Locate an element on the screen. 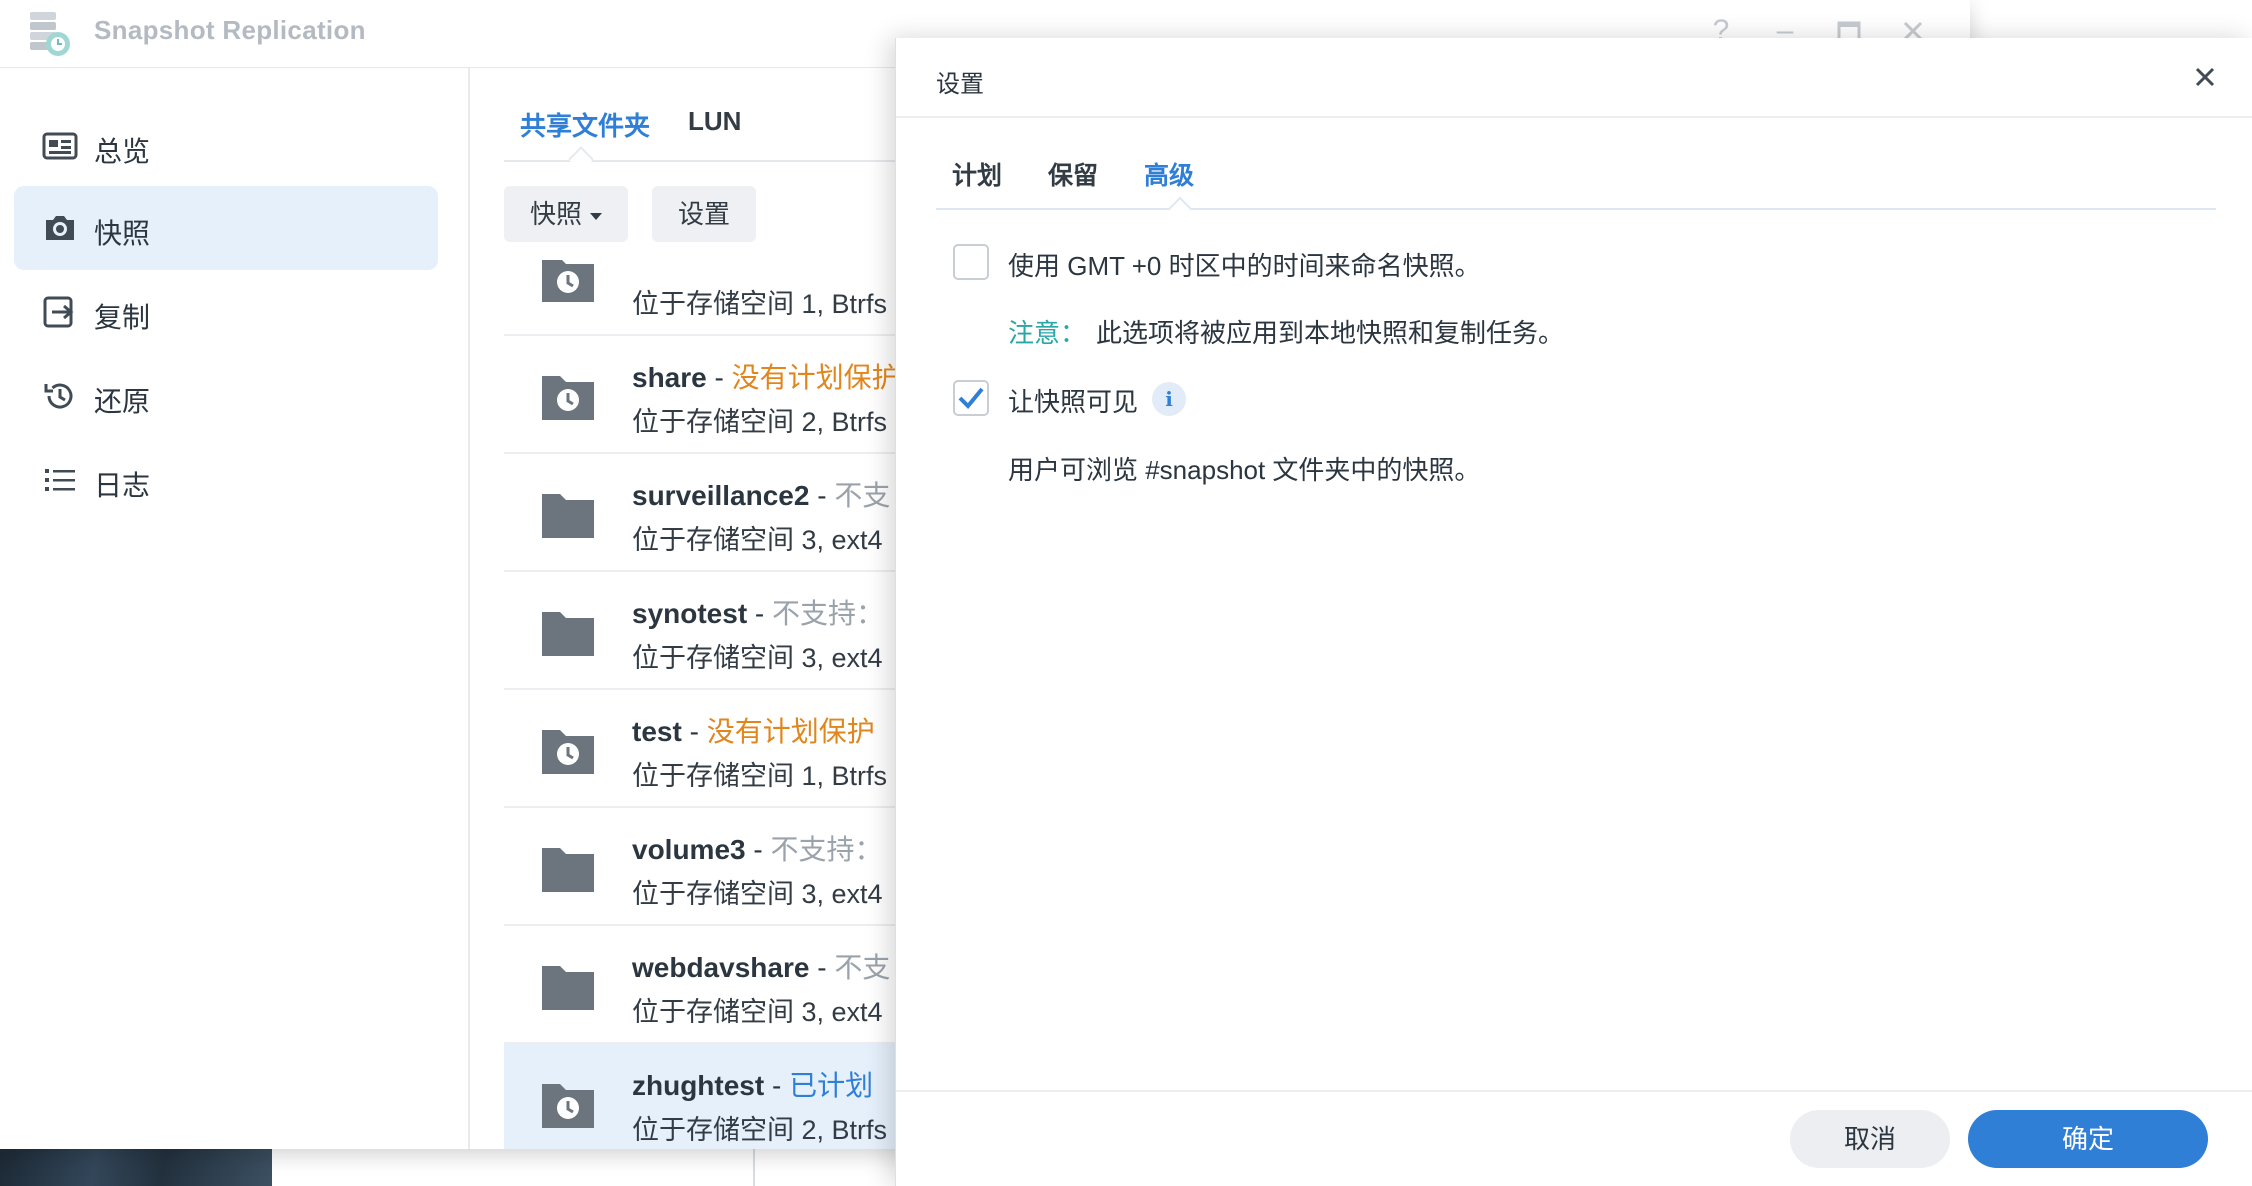 Image resolution: width=2252 pixels, height=1186 pixels. snapshot-replication-logo-icon is located at coordinates (50, 34).